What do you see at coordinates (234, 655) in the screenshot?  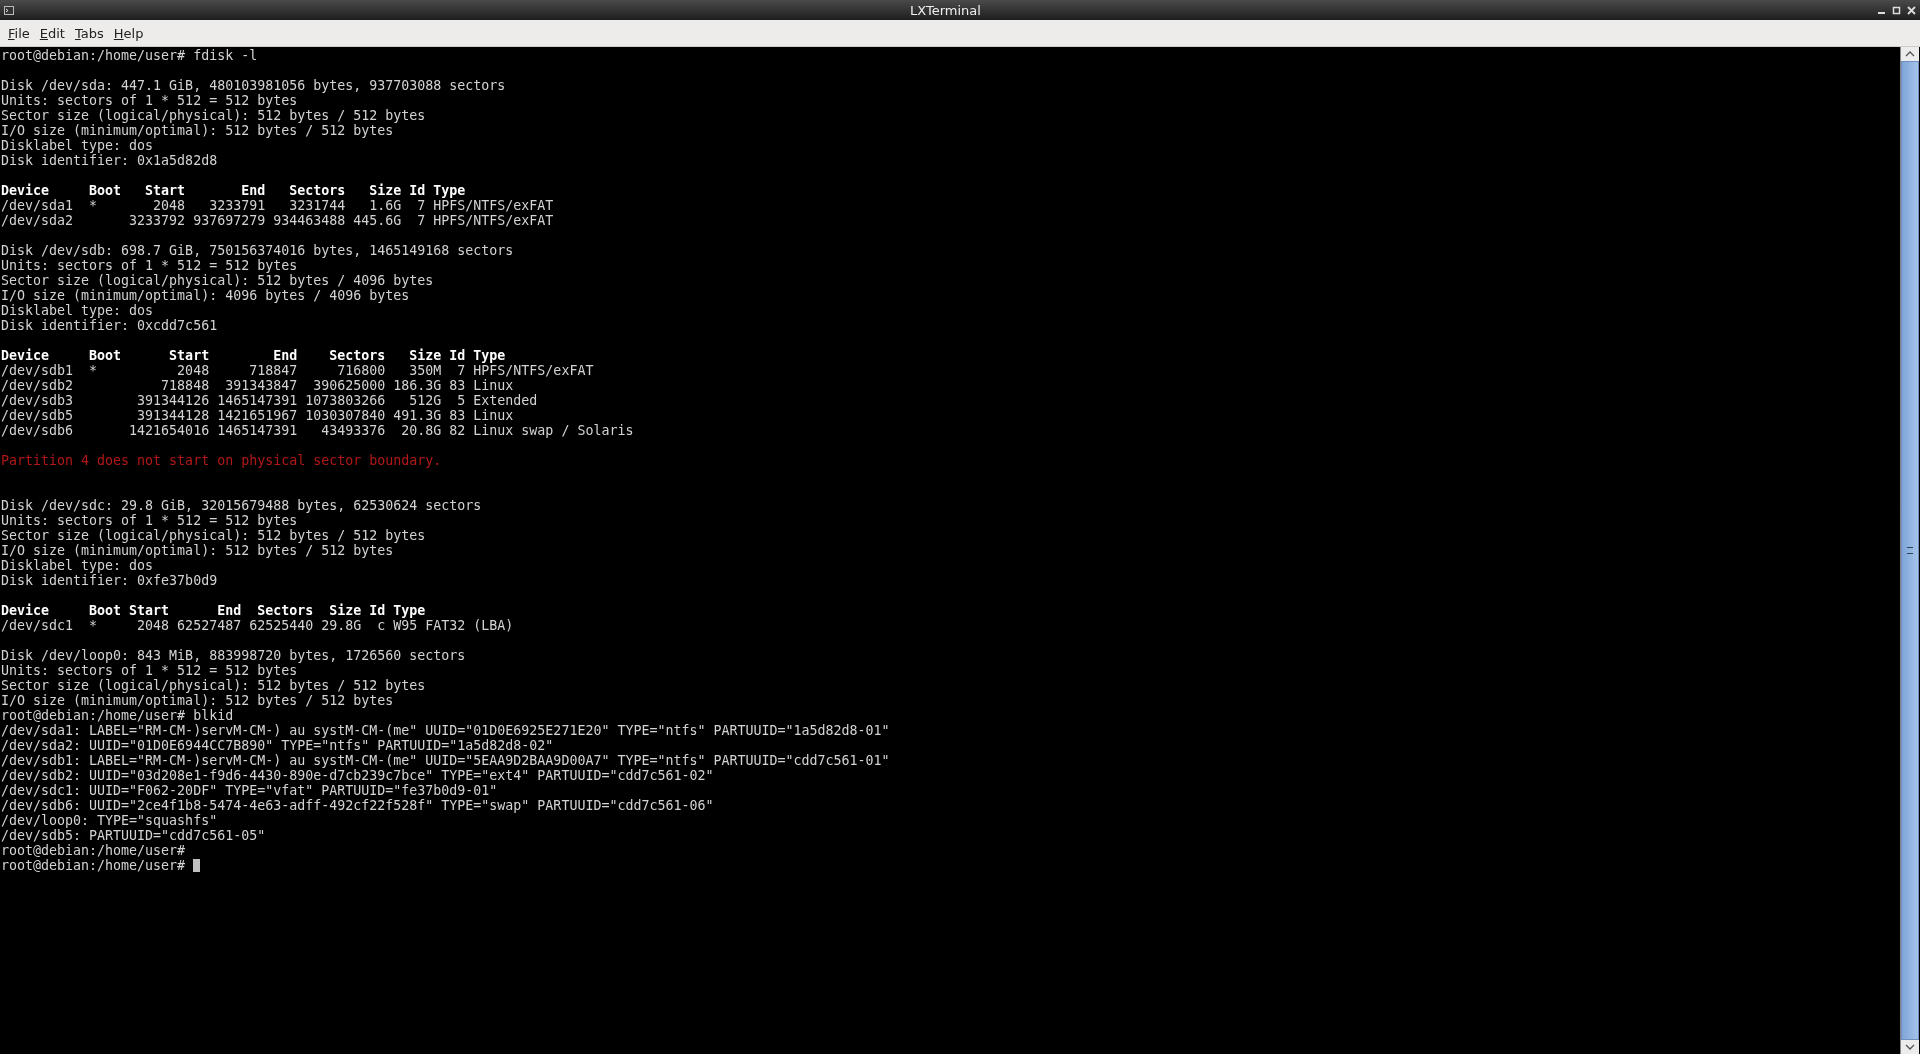 I see `output-line: Disk /dev/loop0: 843 MiB, 883998720 bytes, 1726560 sectors` at bounding box center [234, 655].